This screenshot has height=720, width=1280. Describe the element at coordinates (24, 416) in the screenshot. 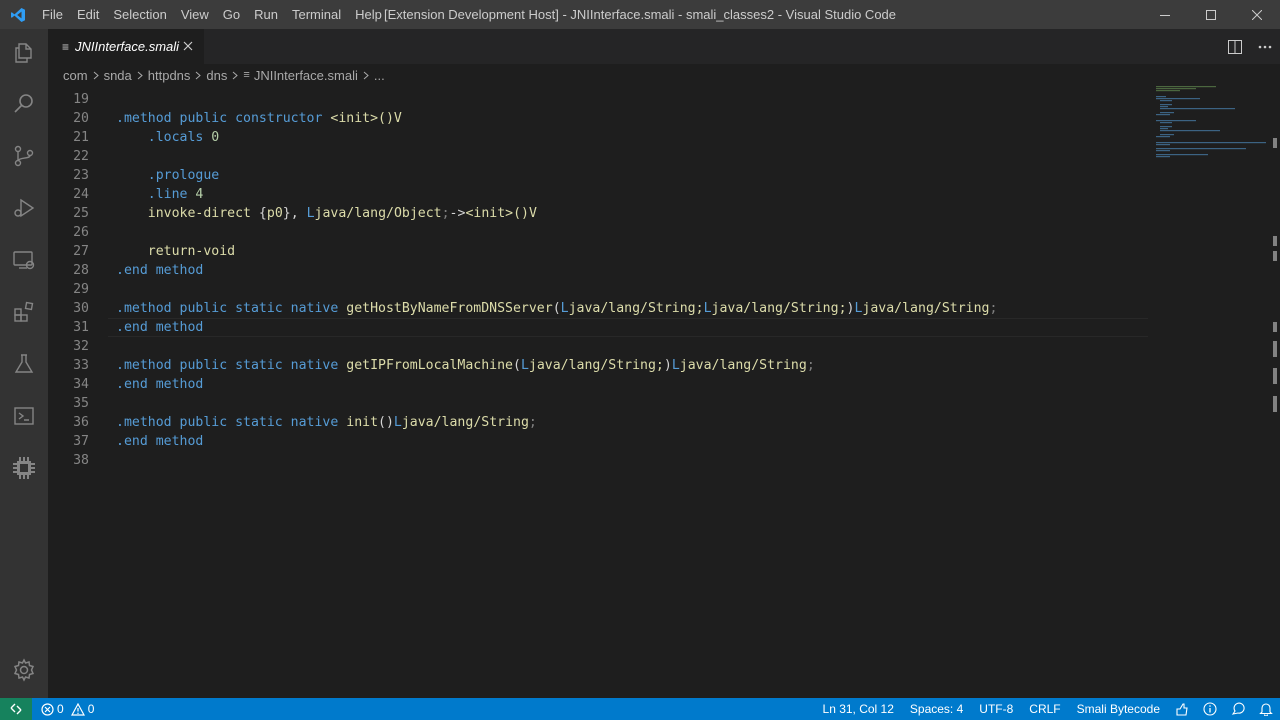

I see `terminal-icon` at that location.